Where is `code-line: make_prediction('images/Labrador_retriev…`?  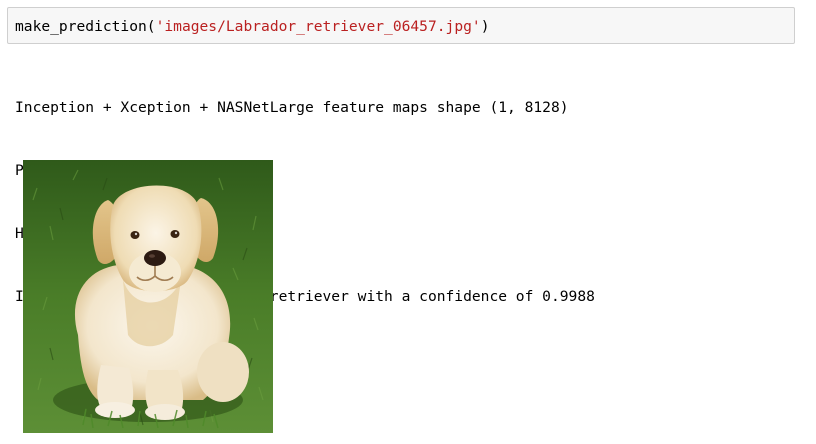 code-line: make_prediction('images/Labrador_retriev… is located at coordinates (252, 27).